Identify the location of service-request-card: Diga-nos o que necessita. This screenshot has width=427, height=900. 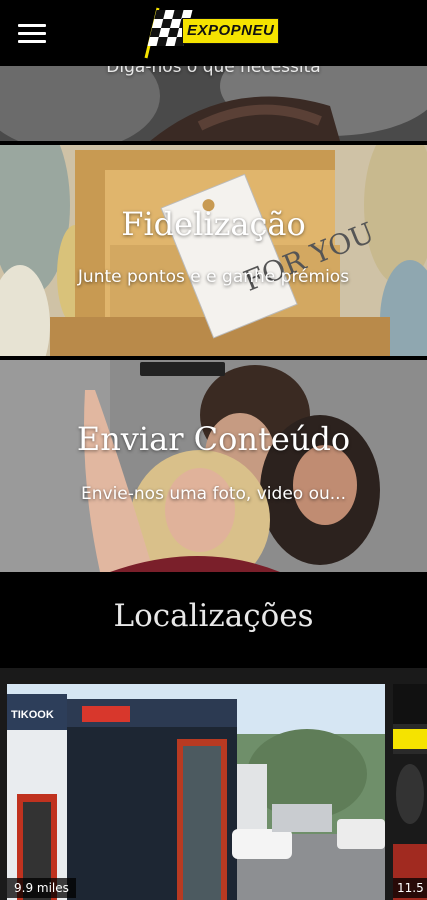
(213, 103).